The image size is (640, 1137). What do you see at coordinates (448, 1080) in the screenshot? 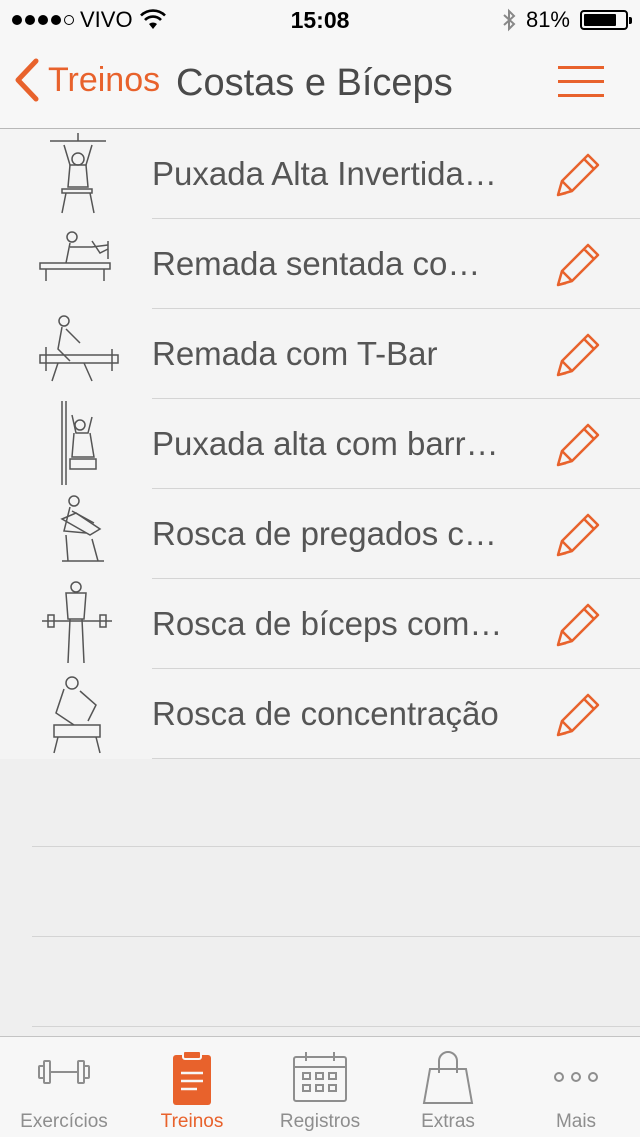
I see `shopping-bag-icon` at bounding box center [448, 1080].